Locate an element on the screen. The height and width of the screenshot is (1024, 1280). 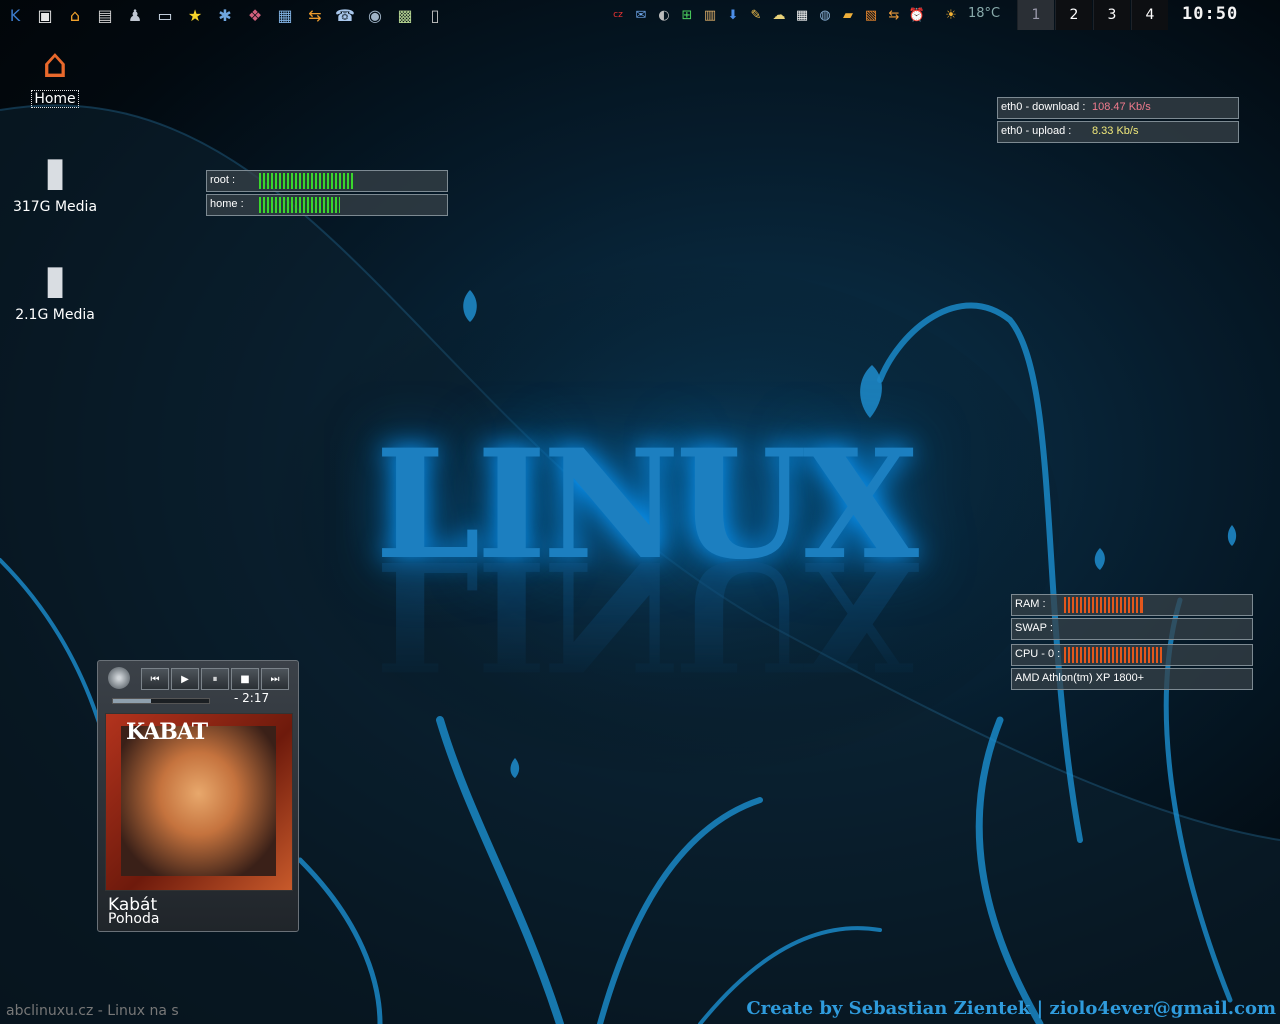
package-manager-icon: ▥ is located at coordinates (710, 15).